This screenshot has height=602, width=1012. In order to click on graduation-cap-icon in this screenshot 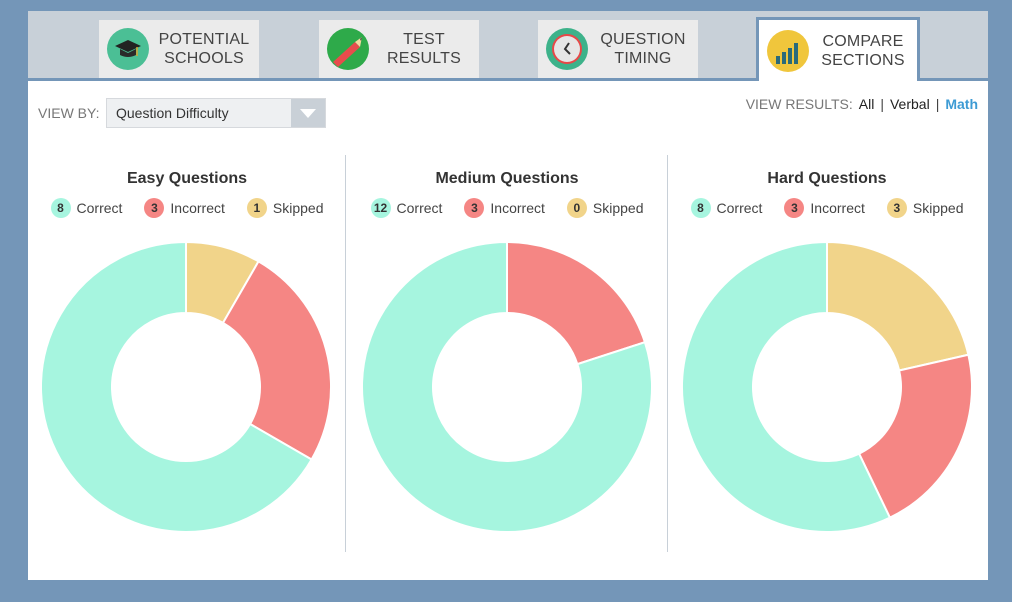, I will do `click(128, 49)`.